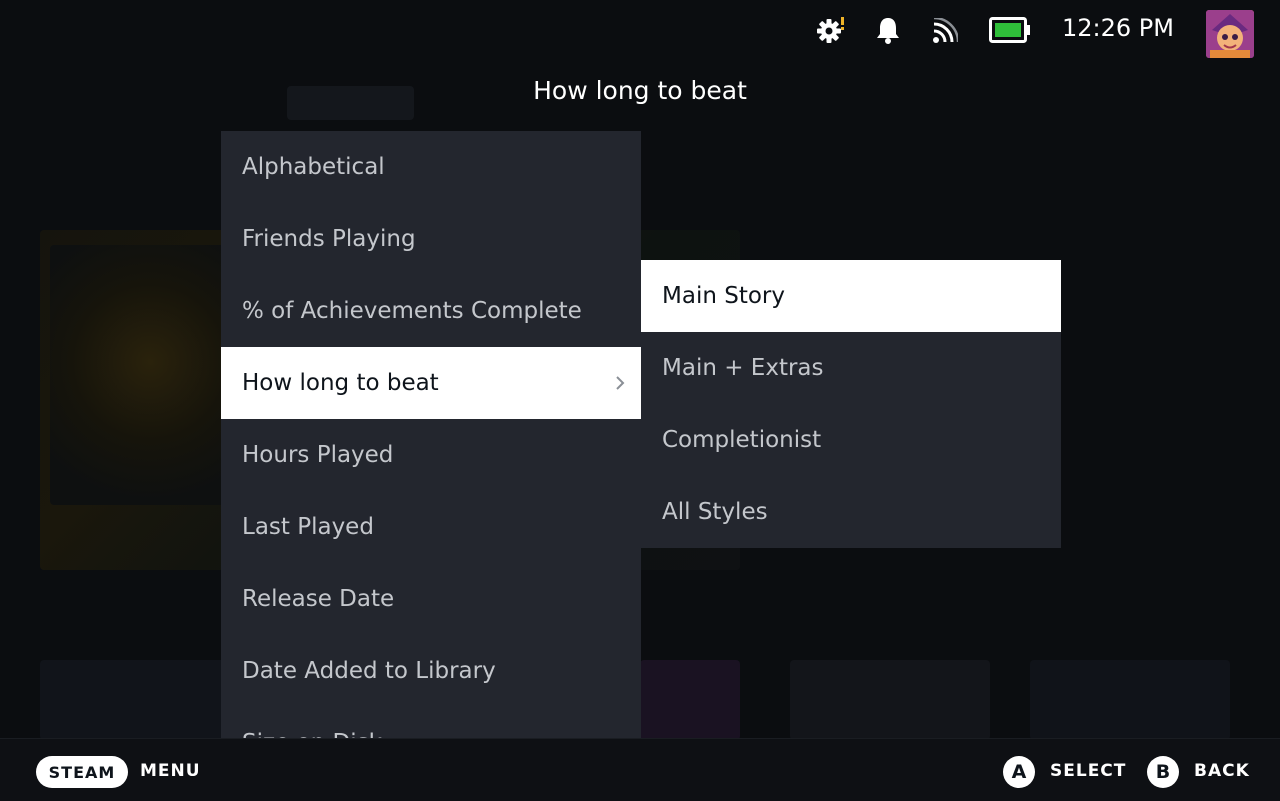 The width and height of the screenshot is (1280, 801). Describe the element at coordinates (851, 512) in the screenshot. I see `submenu-item-all-styles: All Styles` at that location.